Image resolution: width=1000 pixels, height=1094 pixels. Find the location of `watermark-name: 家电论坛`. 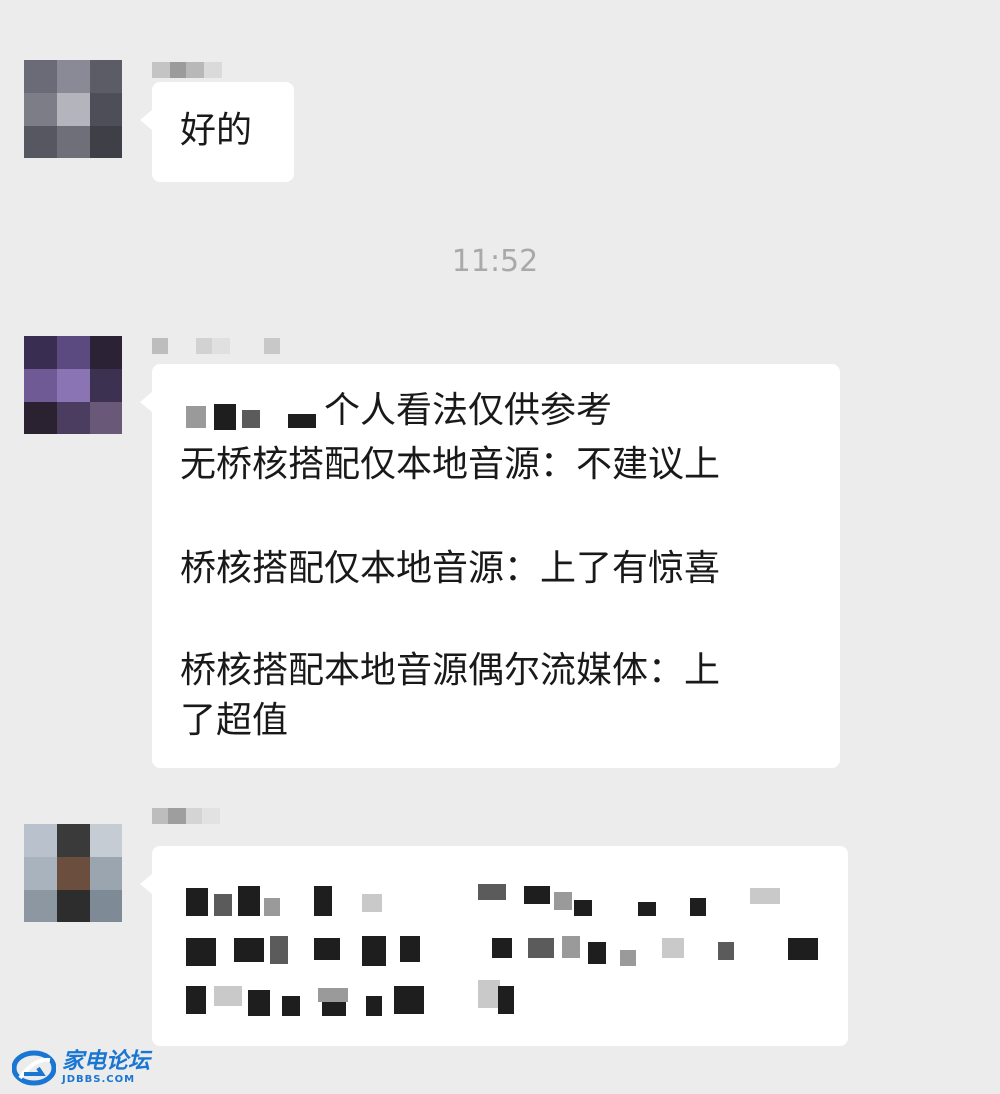

watermark-name: 家电论坛 is located at coordinates (106, 1061).